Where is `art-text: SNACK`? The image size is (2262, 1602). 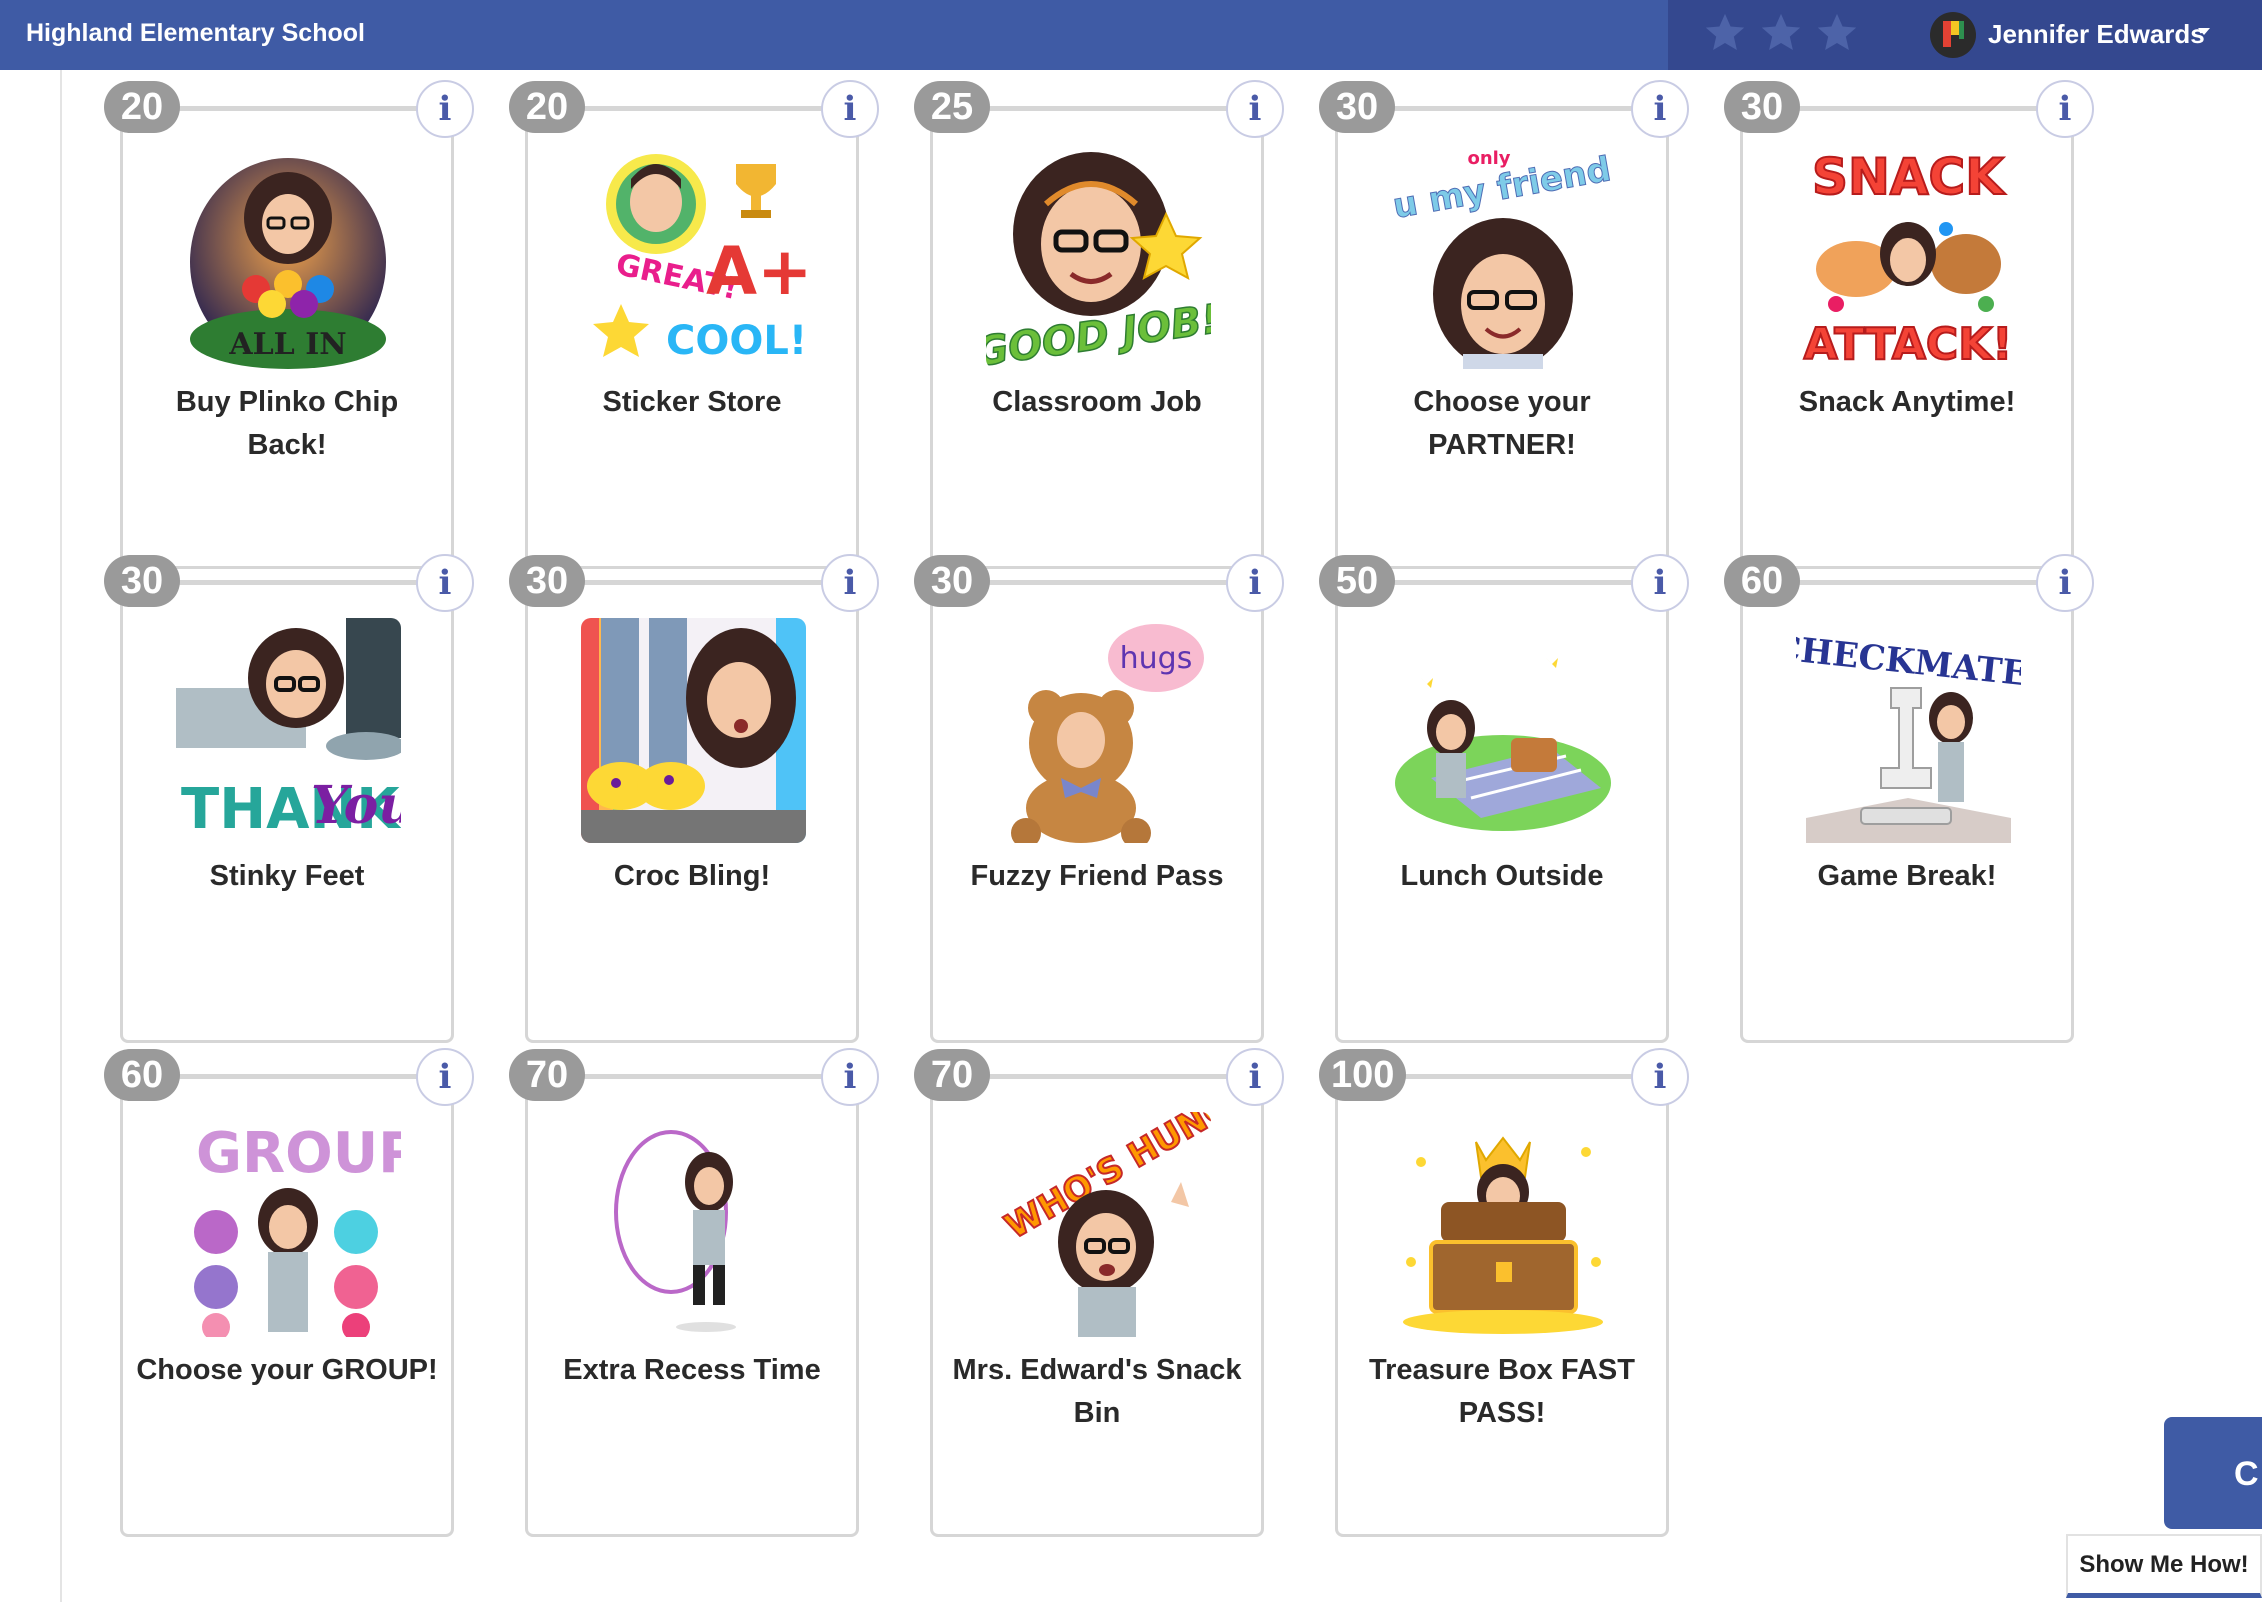 art-text: SNACK is located at coordinates (1909, 177).